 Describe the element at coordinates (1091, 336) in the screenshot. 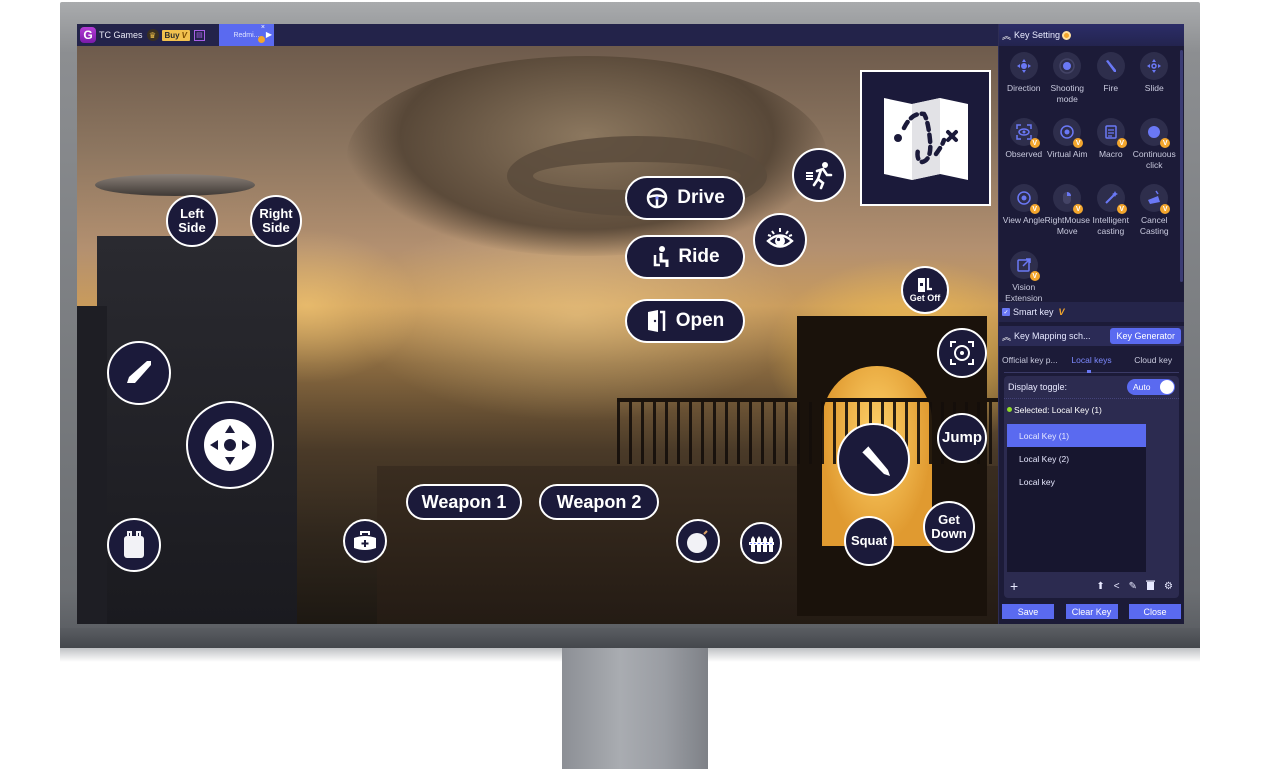

I see `key-mapping-header: ︽ Key Mapping sch... Key Generator` at that location.